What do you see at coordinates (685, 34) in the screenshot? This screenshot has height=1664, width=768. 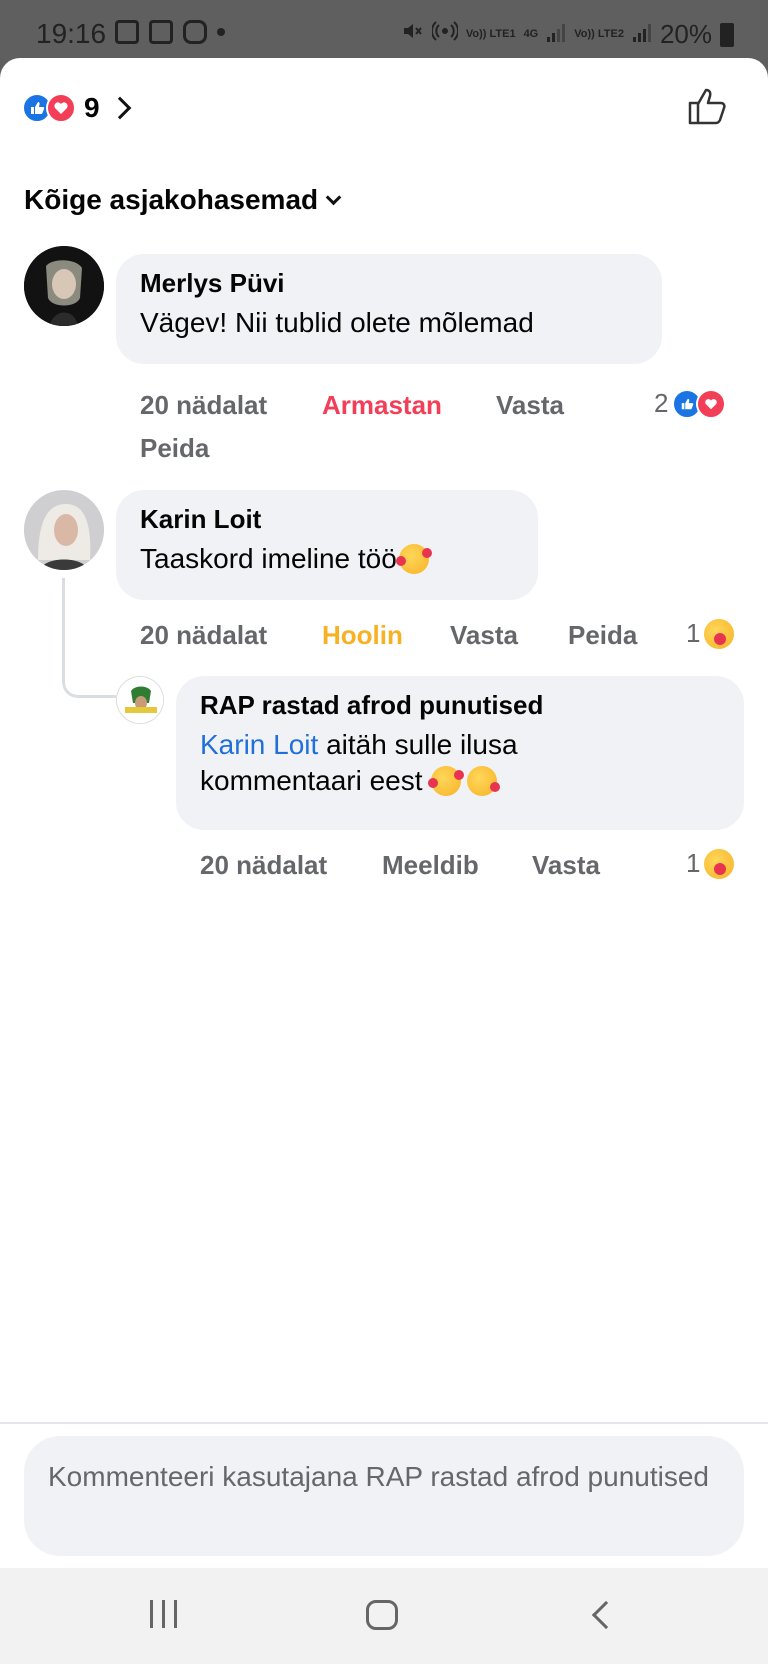 I see `battery-text: 20%` at bounding box center [685, 34].